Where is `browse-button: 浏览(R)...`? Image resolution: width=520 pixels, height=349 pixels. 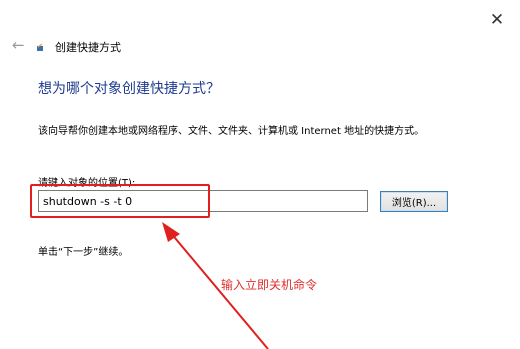
browse-button: 浏览(R)... is located at coordinates (414, 201).